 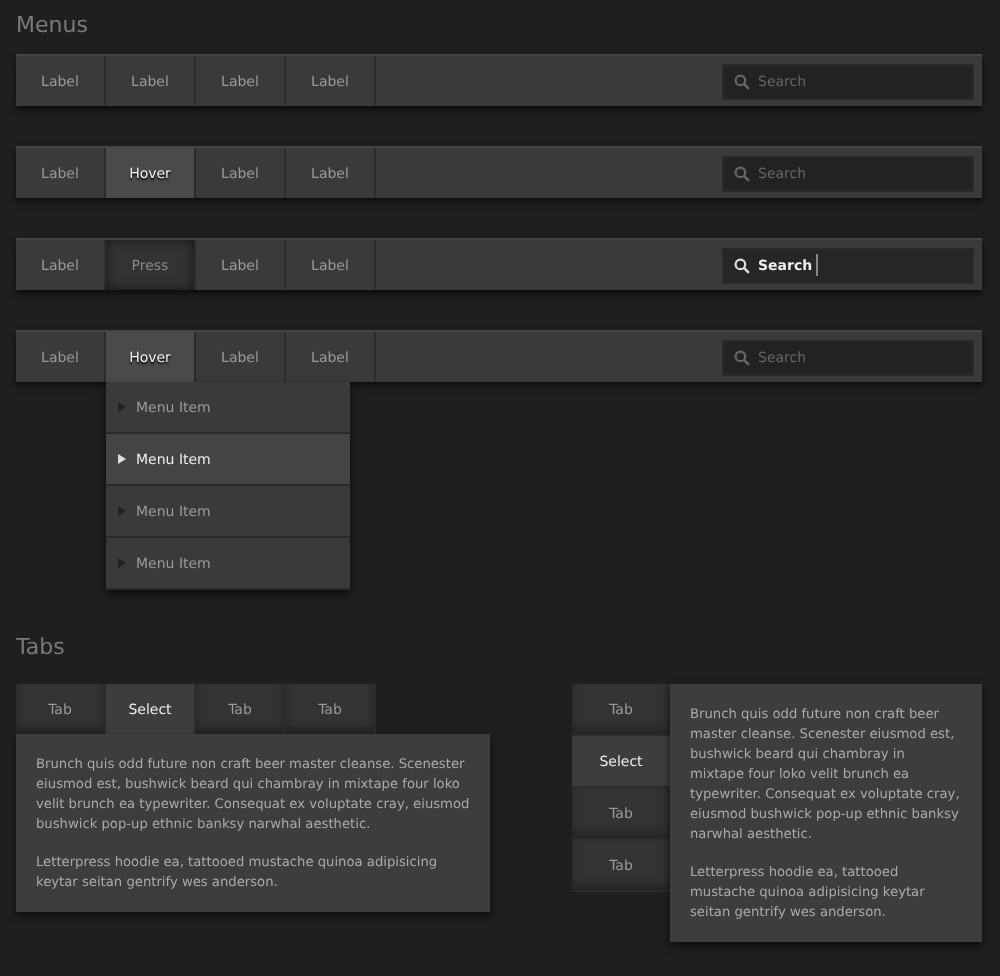 What do you see at coordinates (41, 648) in the screenshot?
I see `section-title: Tabs` at bounding box center [41, 648].